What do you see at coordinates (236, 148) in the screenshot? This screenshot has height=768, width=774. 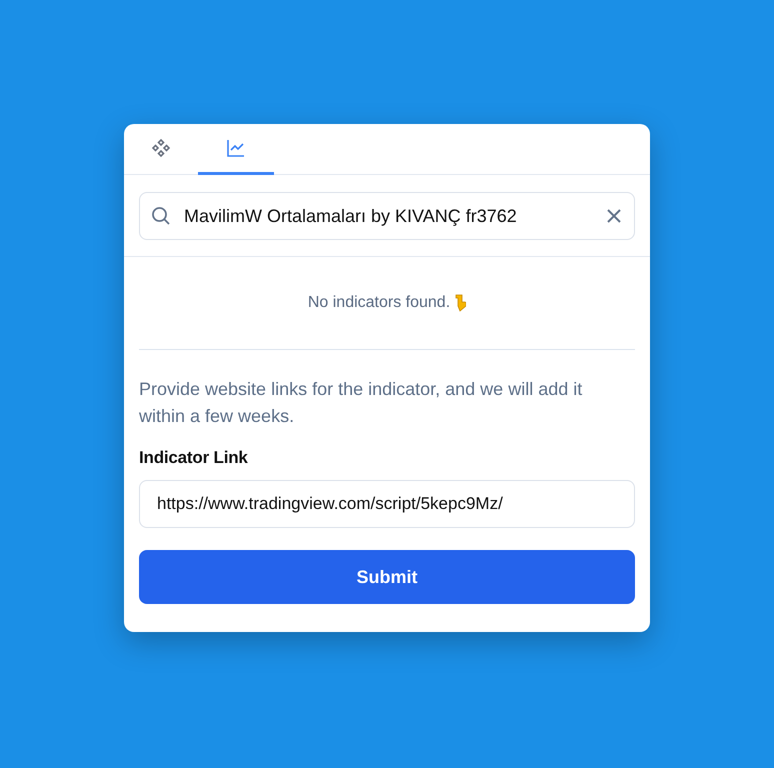 I see `chart-icon` at bounding box center [236, 148].